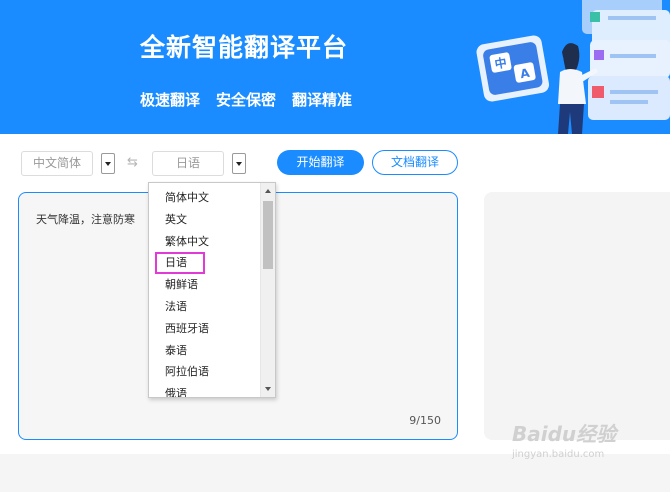 This screenshot has height=492, width=670. Describe the element at coordinates (205, 198) in the screenshot. I see `language-option-simplified-chinese: 简体中文` at that location.